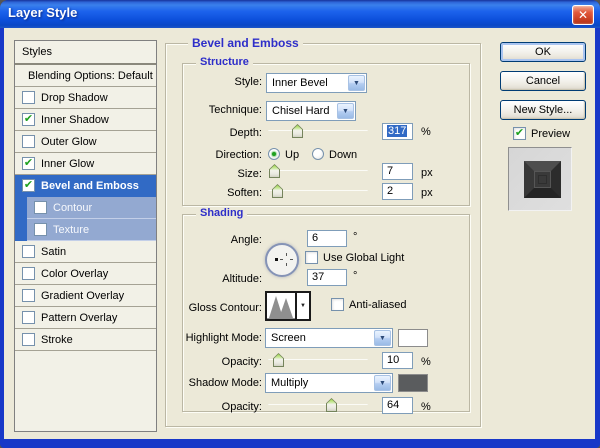 The width and height of the screenshot is (600, 448). What do you see at coordinates (223, 338) in the screenshot?
I see `highlight-mode-label: Highlight Mode:` at bounding box center [223, 338].